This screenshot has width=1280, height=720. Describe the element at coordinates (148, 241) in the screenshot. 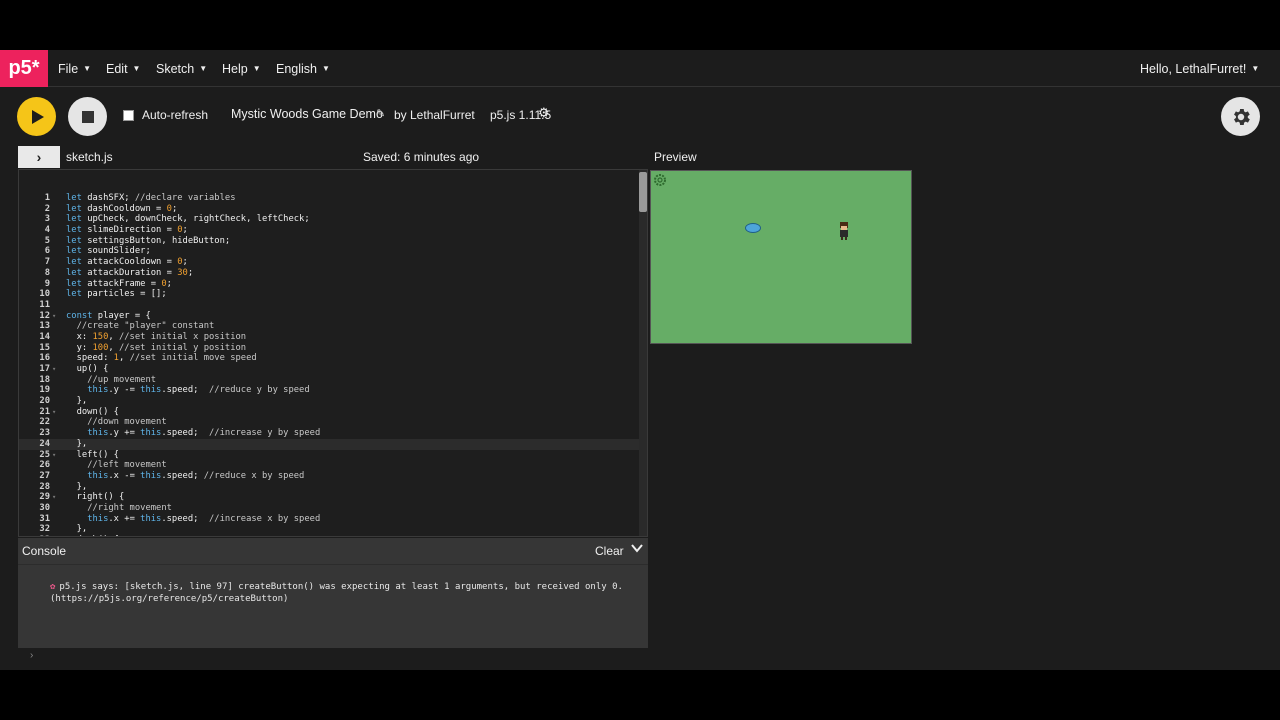

I see `code-text: let settingsButton, hideButton;` at that location.